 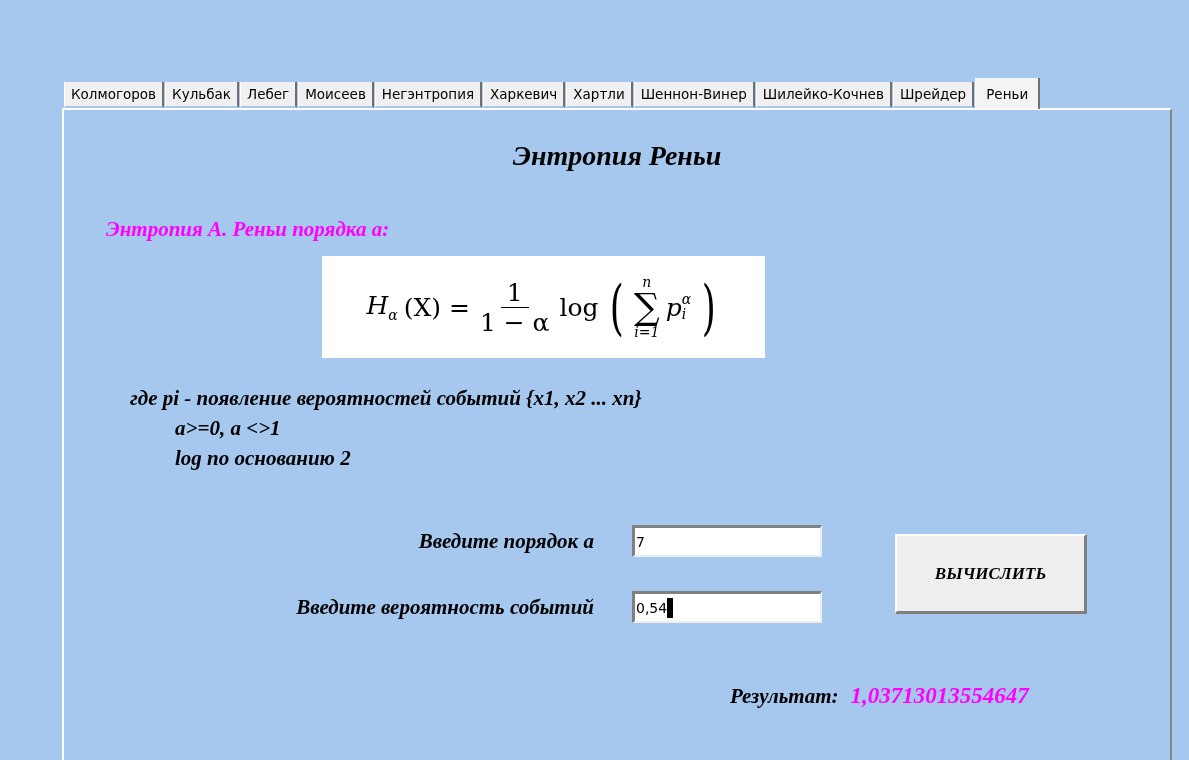 What do you see at coordinates (428, 95) in the screenshot?
I see `tab: Негэнтропия` at bounding box center [428, 95].